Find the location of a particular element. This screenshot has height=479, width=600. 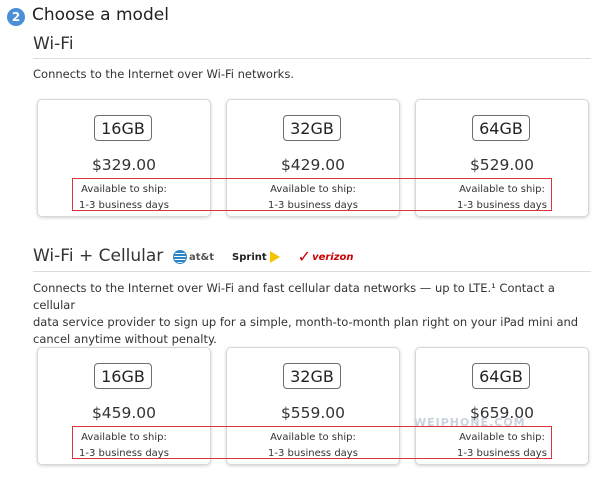

cellular-description-line: cancel anytime without penalty. is located at coordinates (125, 339).